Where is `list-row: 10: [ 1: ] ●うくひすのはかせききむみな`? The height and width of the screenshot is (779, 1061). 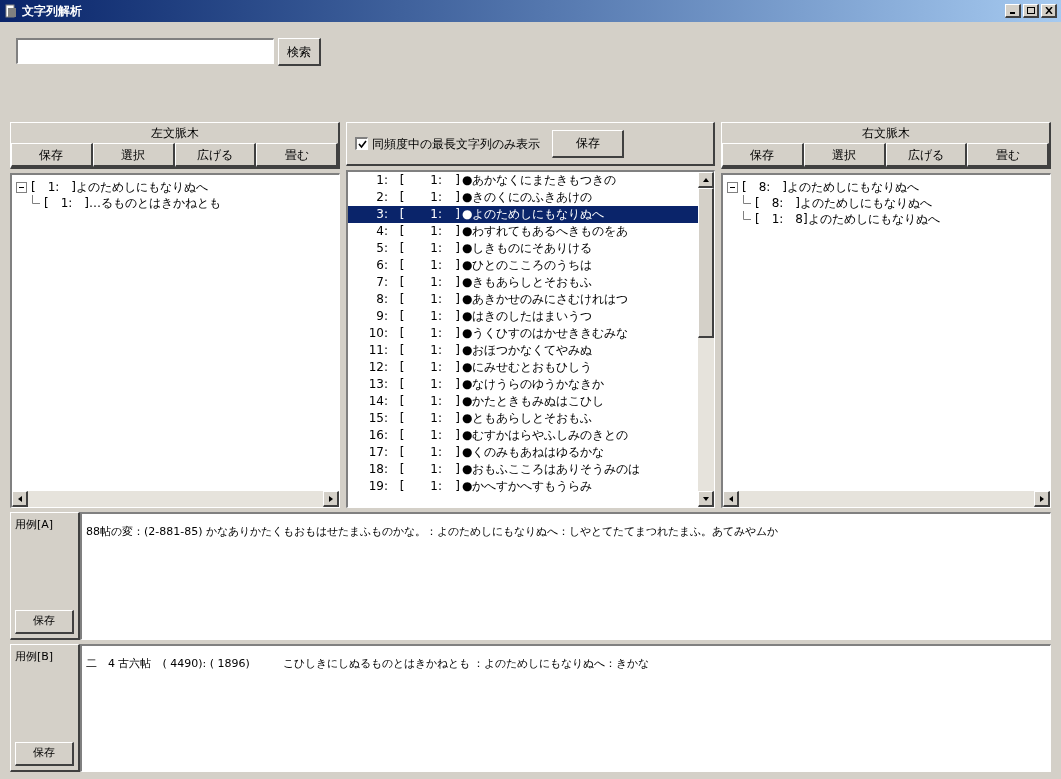
list-row: 10: [ 1: ] ●うくひすのはかせききむみな is located at coordinates (523, 333).